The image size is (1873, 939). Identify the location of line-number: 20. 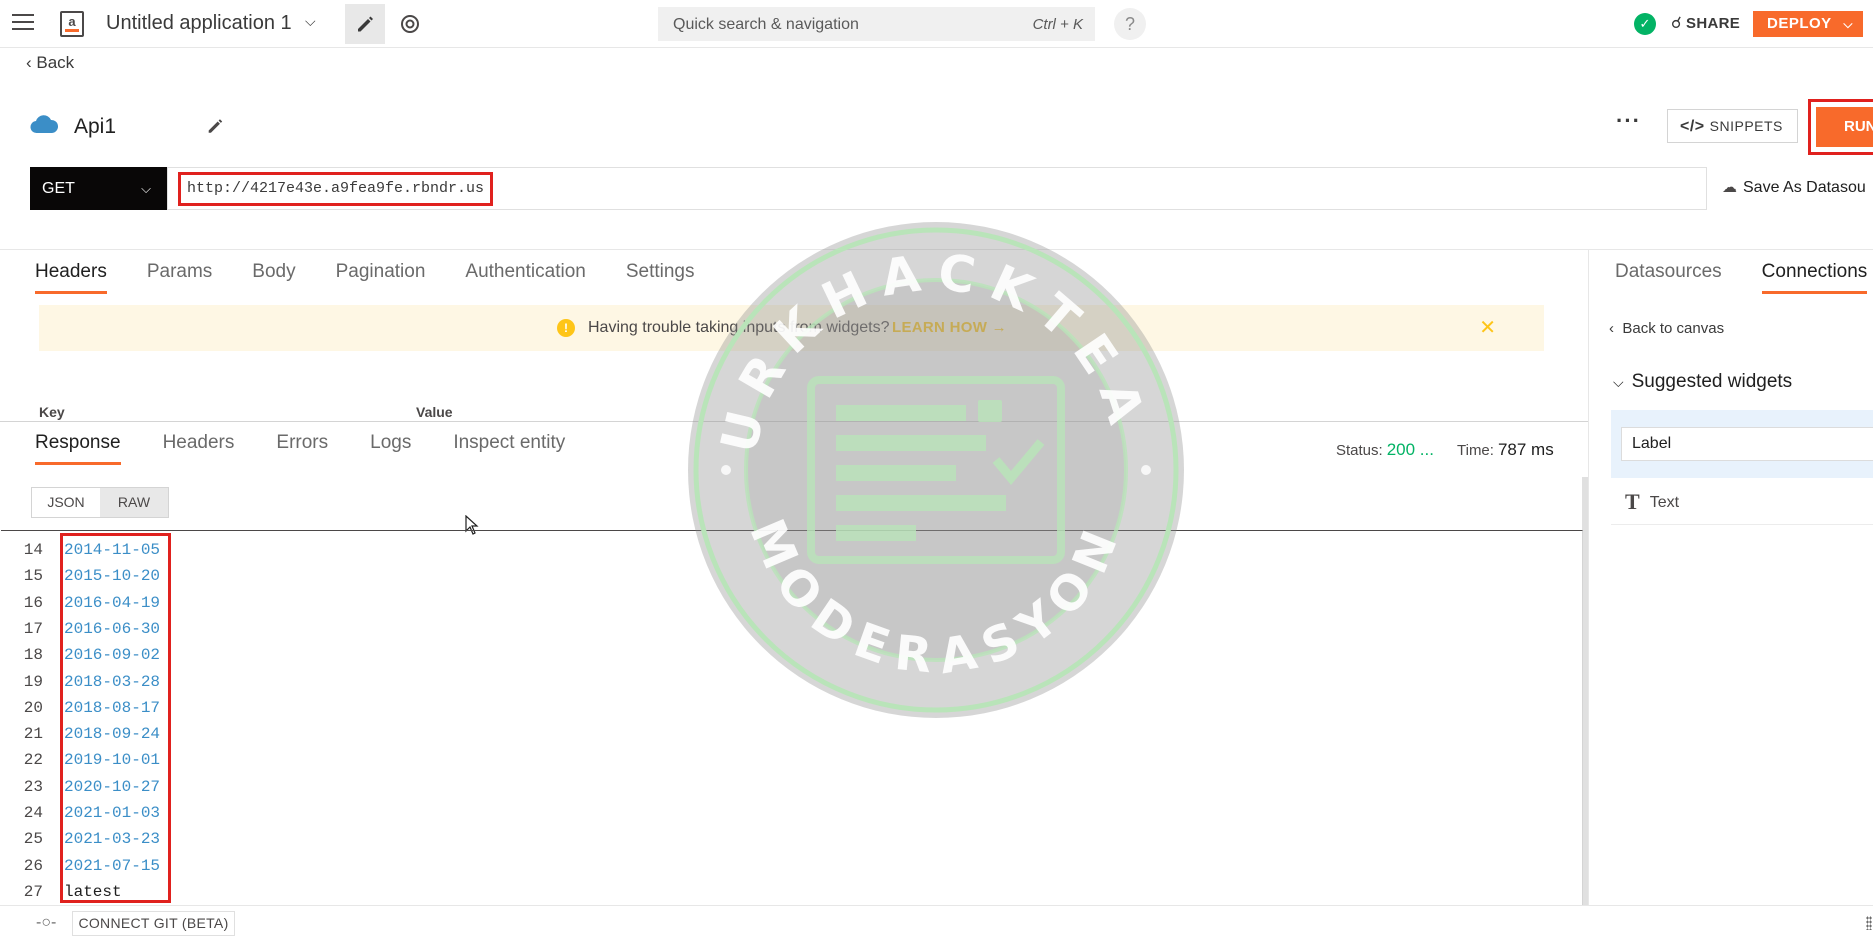
(33, 707).